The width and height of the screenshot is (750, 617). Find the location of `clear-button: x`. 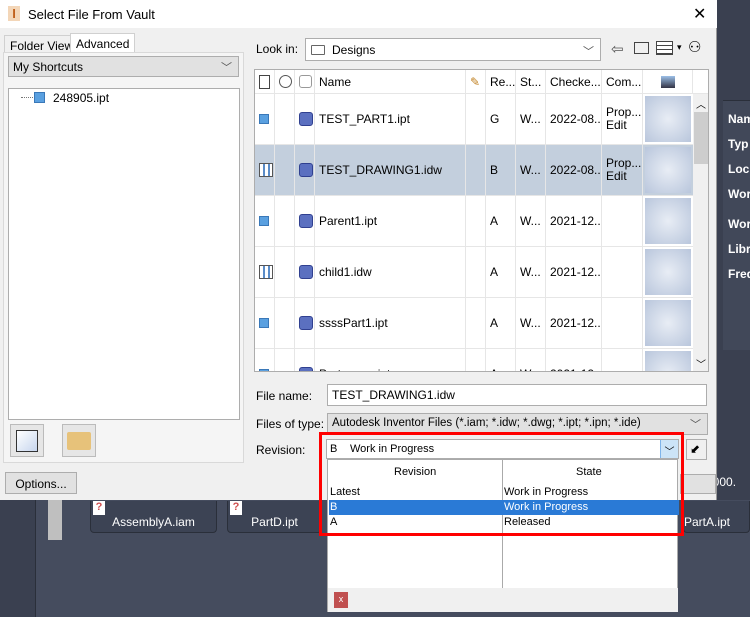

clear-button: x is located at coordinates (341, 600).